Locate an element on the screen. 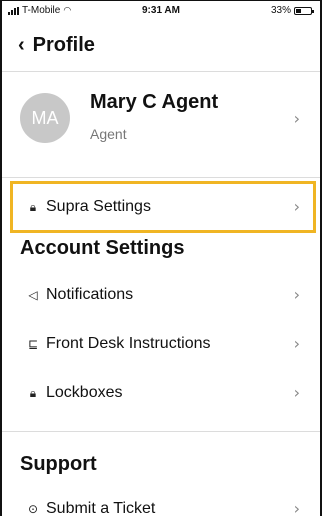 This screenshot has height=516, width=322. avatar-initials: MA is located at coordinates (45, 117).